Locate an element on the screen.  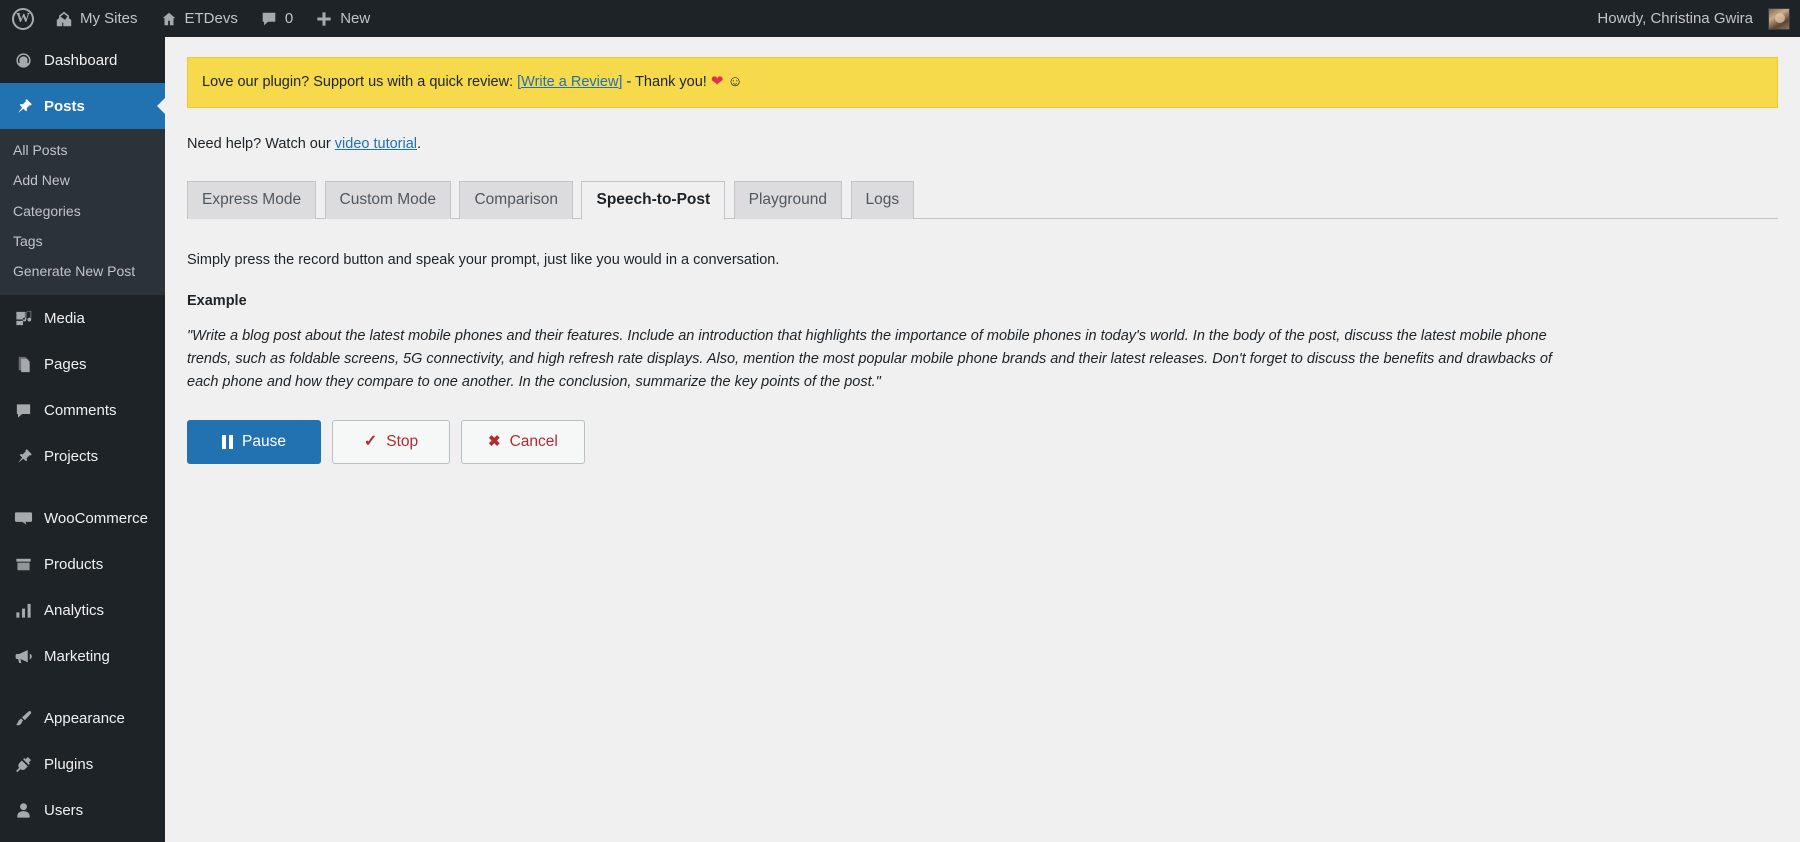
help-line: Need help? Watch our video tutorial. is located at coordinates (982, 144).